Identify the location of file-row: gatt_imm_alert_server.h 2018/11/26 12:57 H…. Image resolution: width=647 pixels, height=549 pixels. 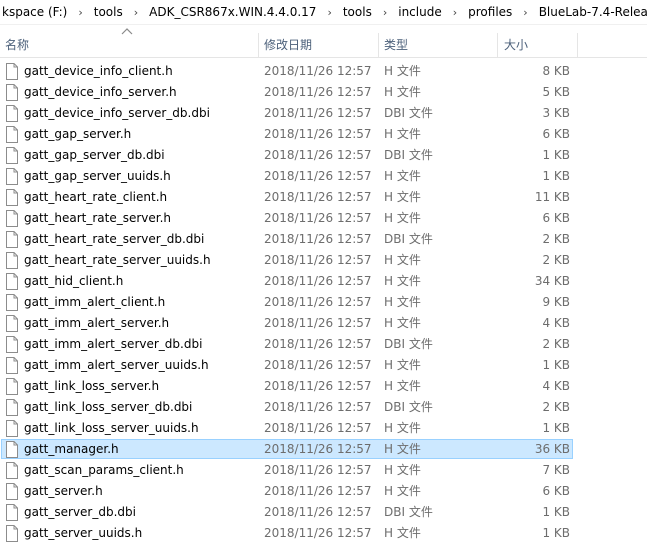
(323, 323).